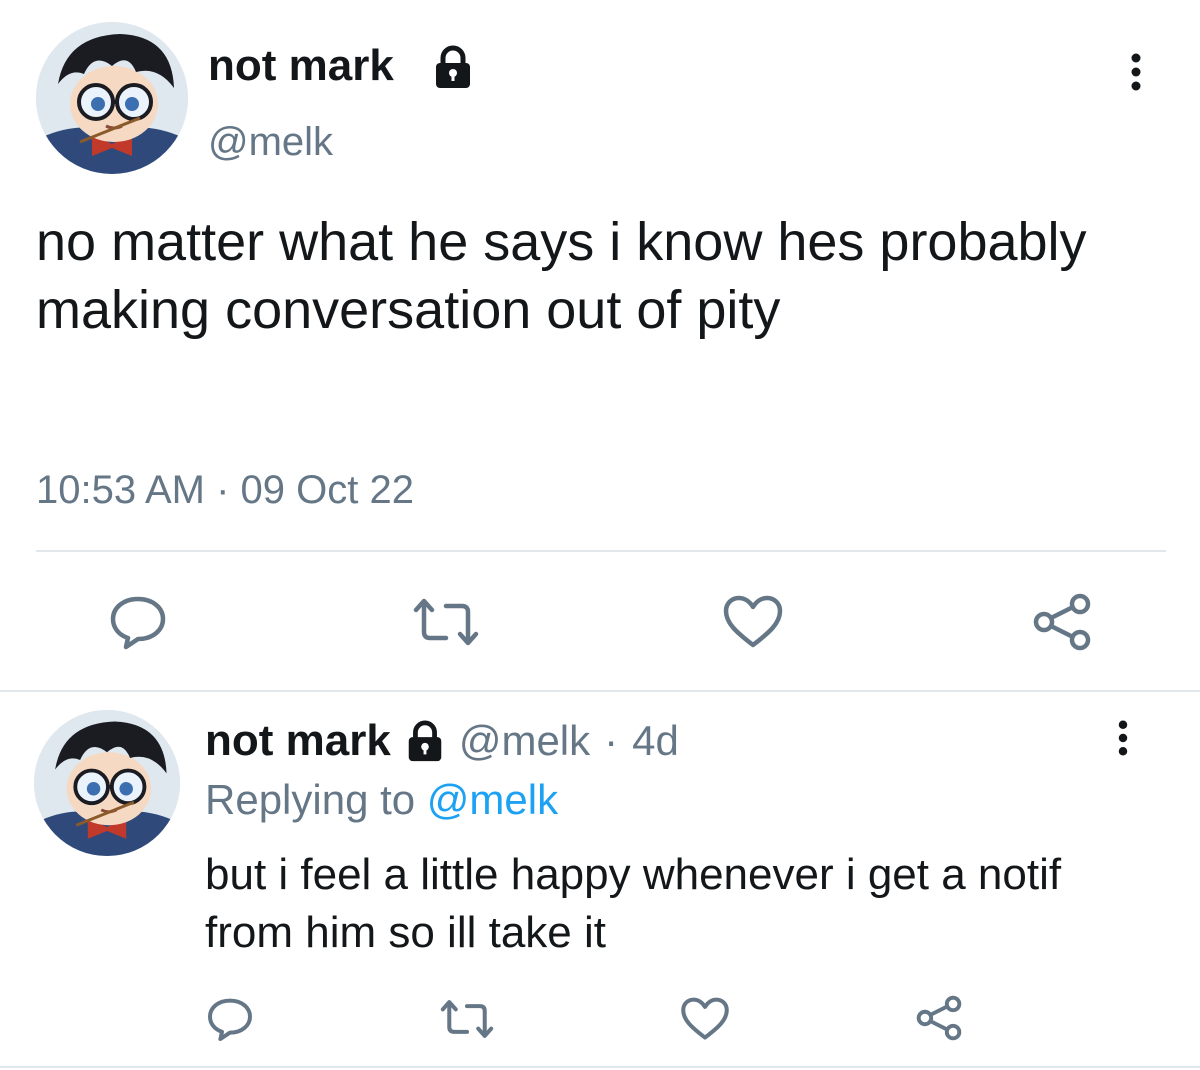 This screenshot has width=1200, height=1070. Describe the element at coordinates (301, 66) in the screenshot. I see `display-name: not mark` at that location.